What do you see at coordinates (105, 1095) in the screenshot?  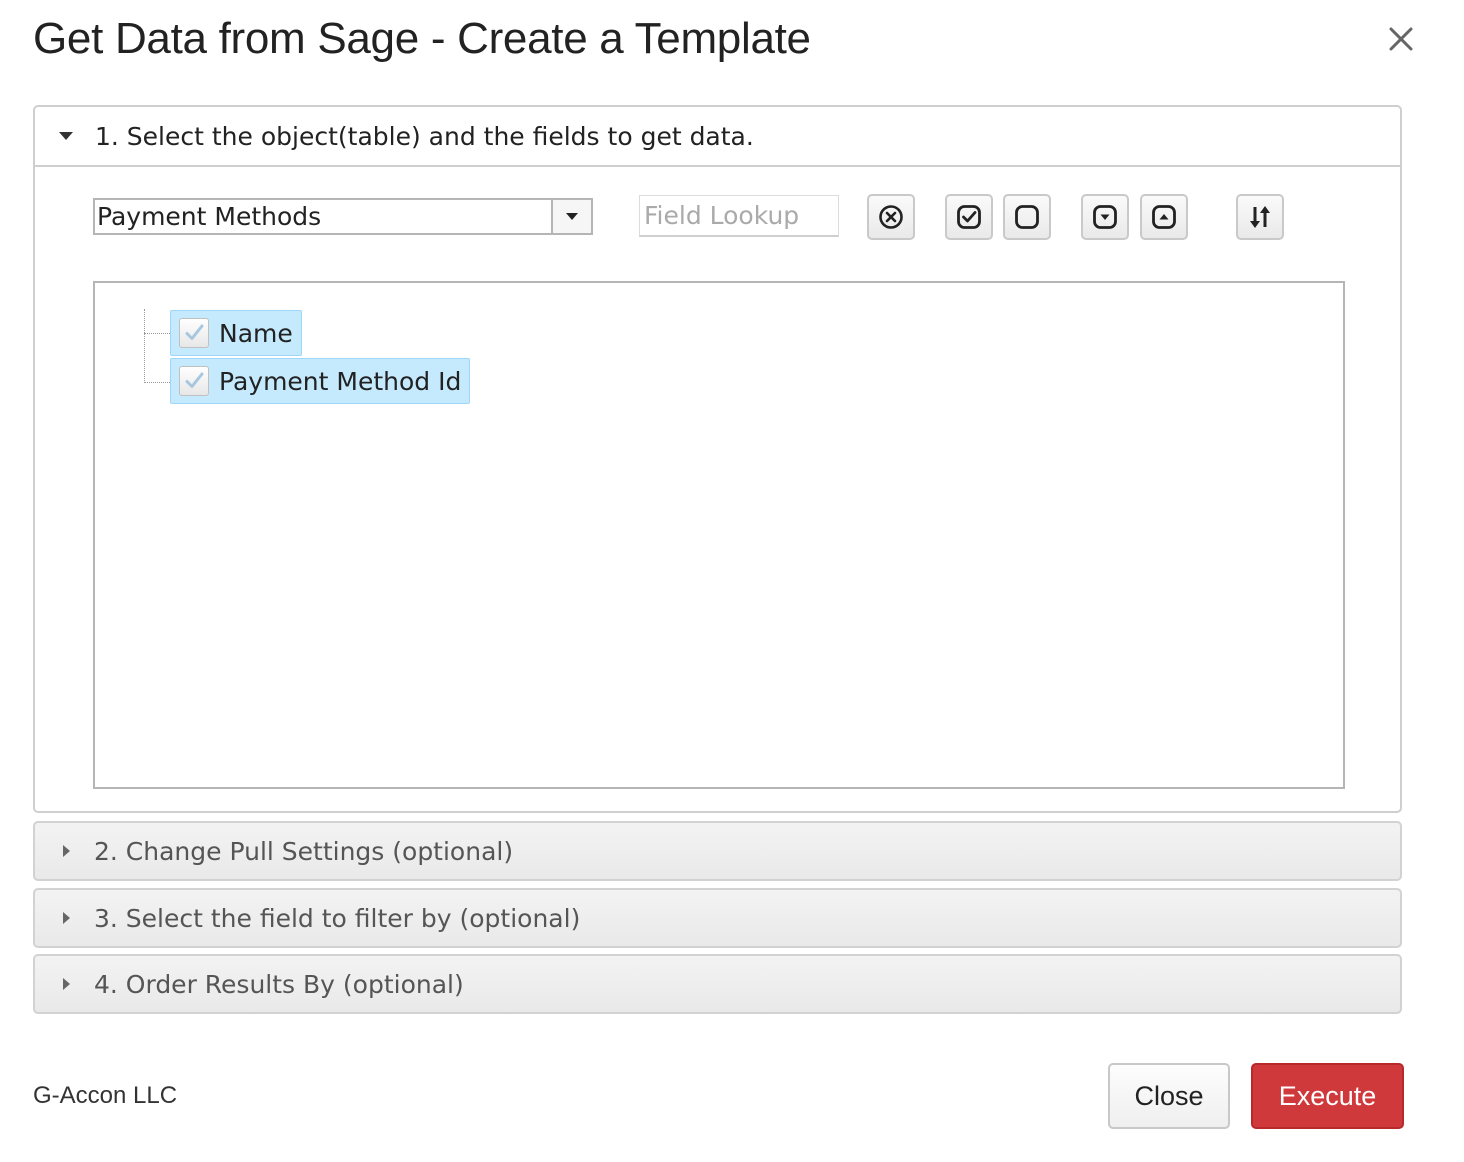 I see `footer-brand: G-Accon LLC` at bounding box center [105, 1095].